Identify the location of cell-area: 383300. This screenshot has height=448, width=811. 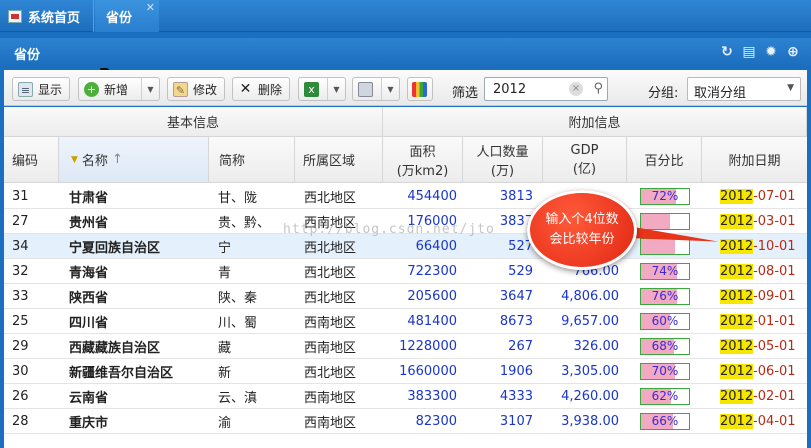
(432, 396).